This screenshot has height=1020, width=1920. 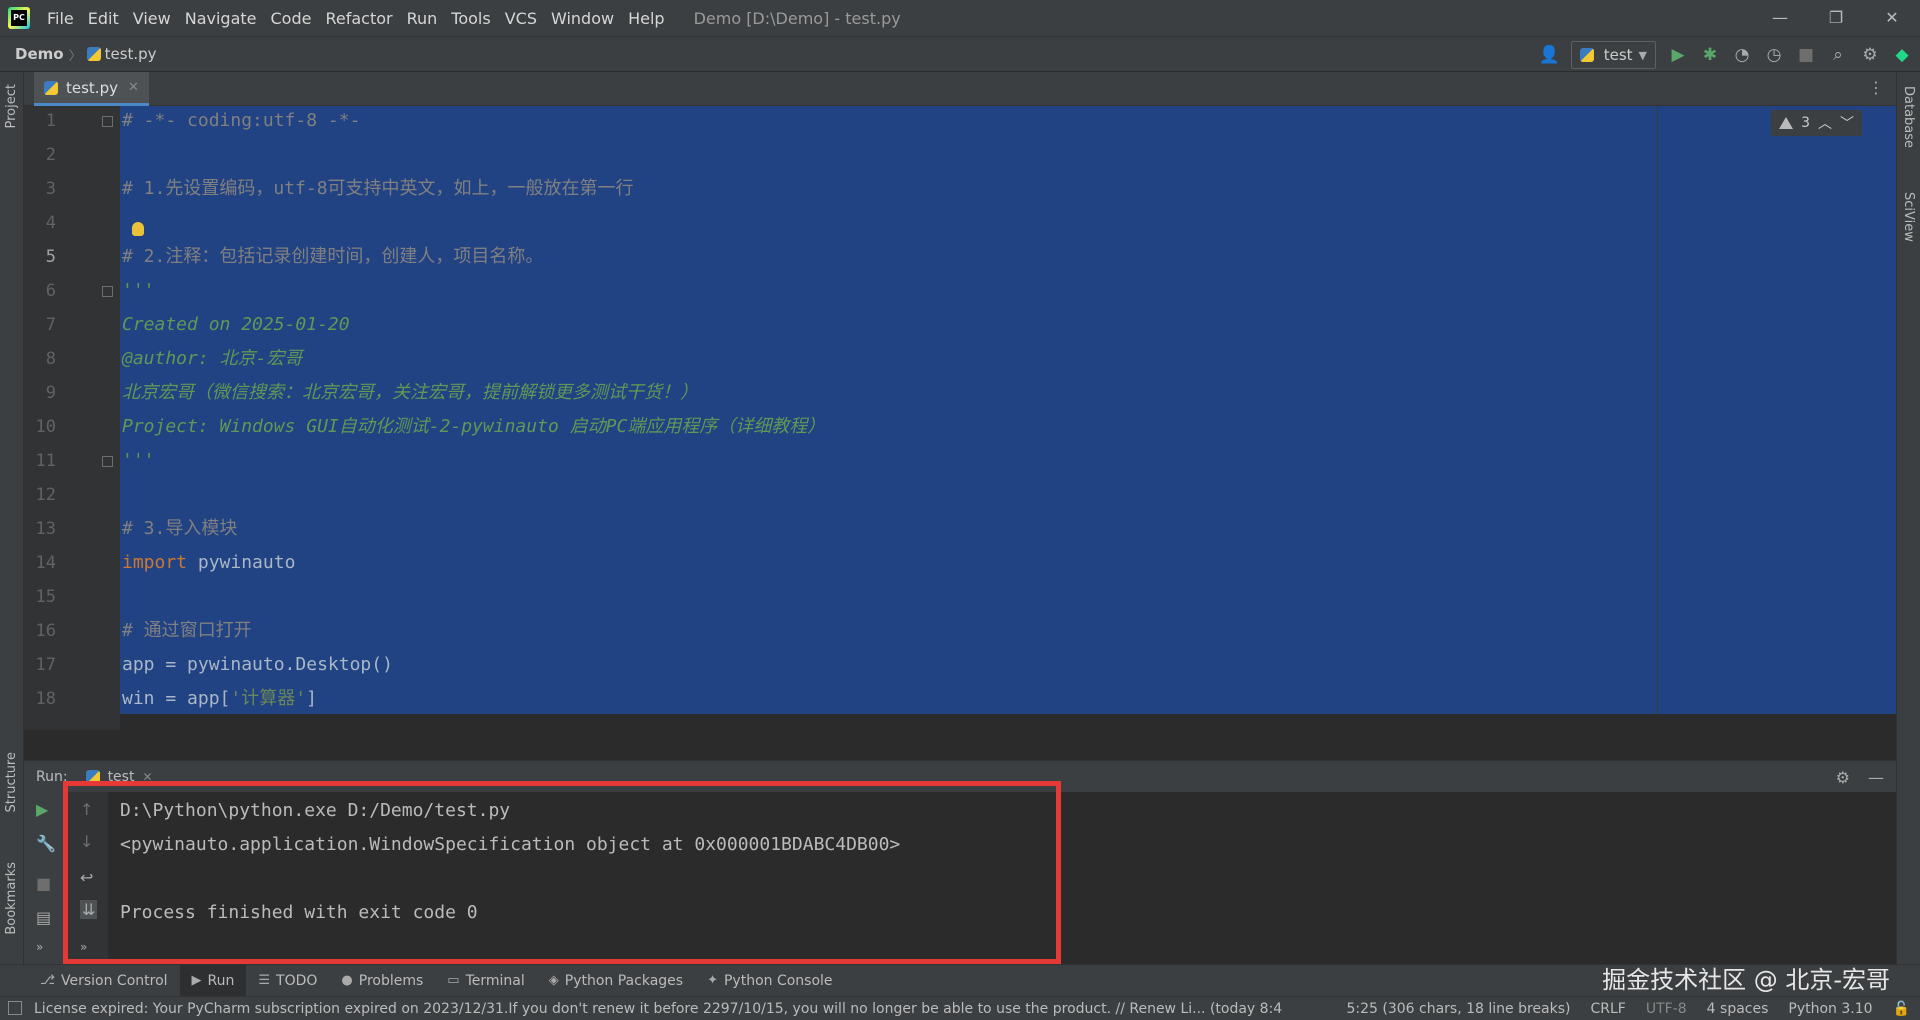 What do you see at coordinates (287, 981) in the screenshot?
I see `tool-button-todo: ☰ TODO` at bounding box center [287, 981].